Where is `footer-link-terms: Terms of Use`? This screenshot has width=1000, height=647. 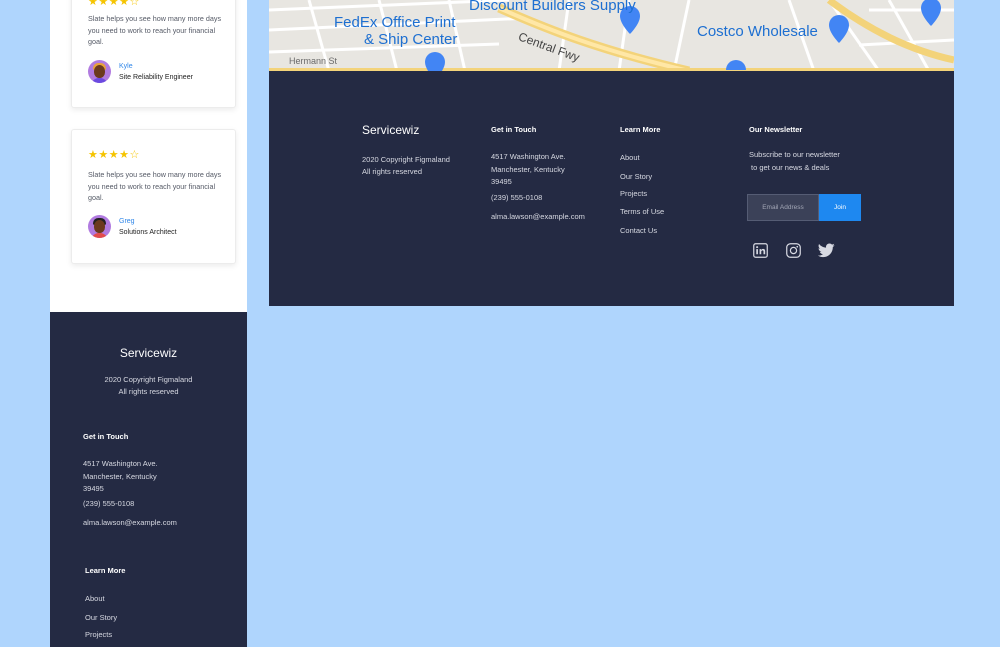
footer-link-terms: Terms of Use is located at coordinates (642, 211).